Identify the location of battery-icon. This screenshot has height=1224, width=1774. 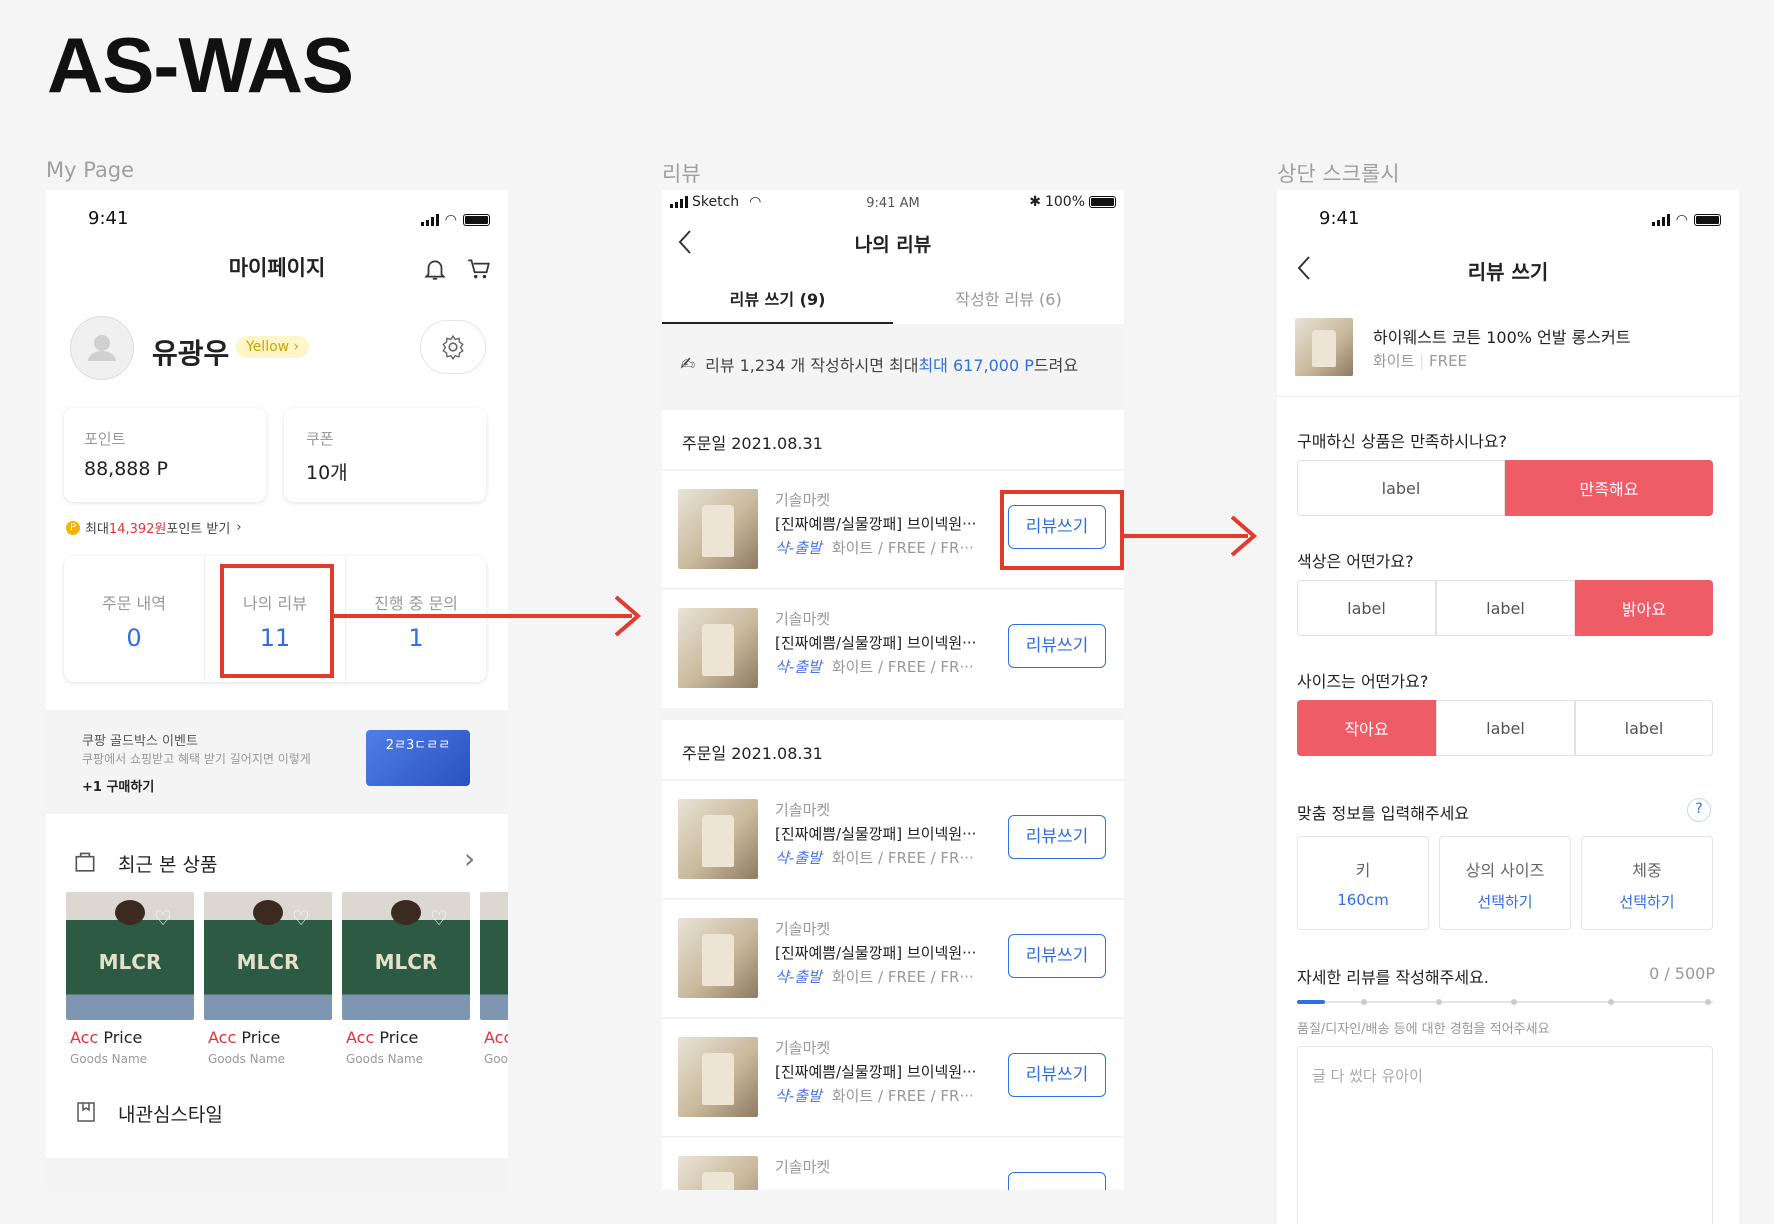
(1707, 220).